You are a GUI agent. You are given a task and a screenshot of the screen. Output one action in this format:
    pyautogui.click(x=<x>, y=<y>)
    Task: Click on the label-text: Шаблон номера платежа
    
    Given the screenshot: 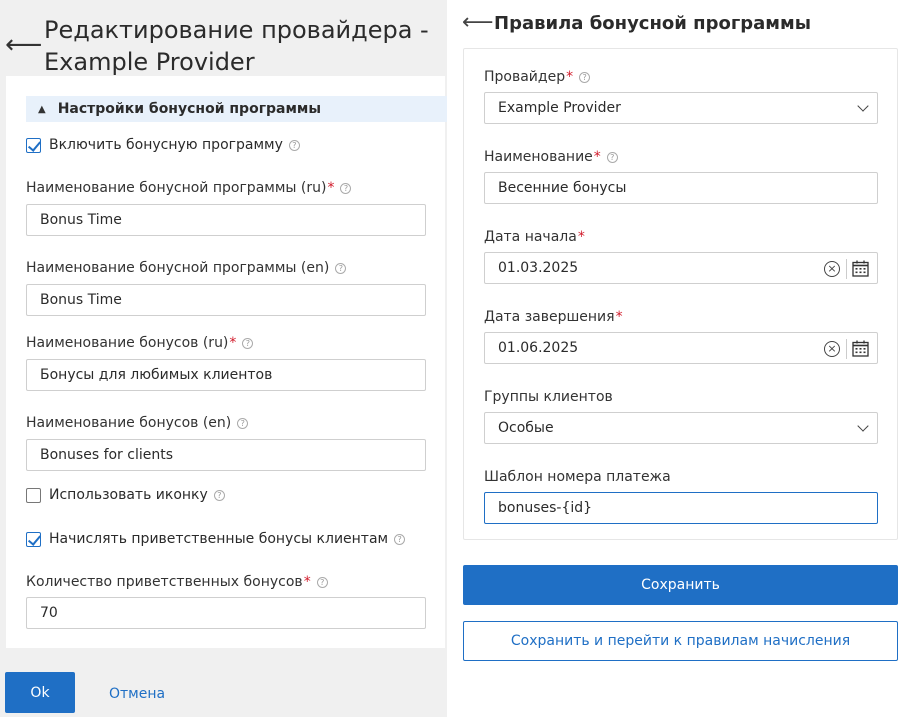 What is the action you would take?
    pyautogui.click(x=577, y=477)
    